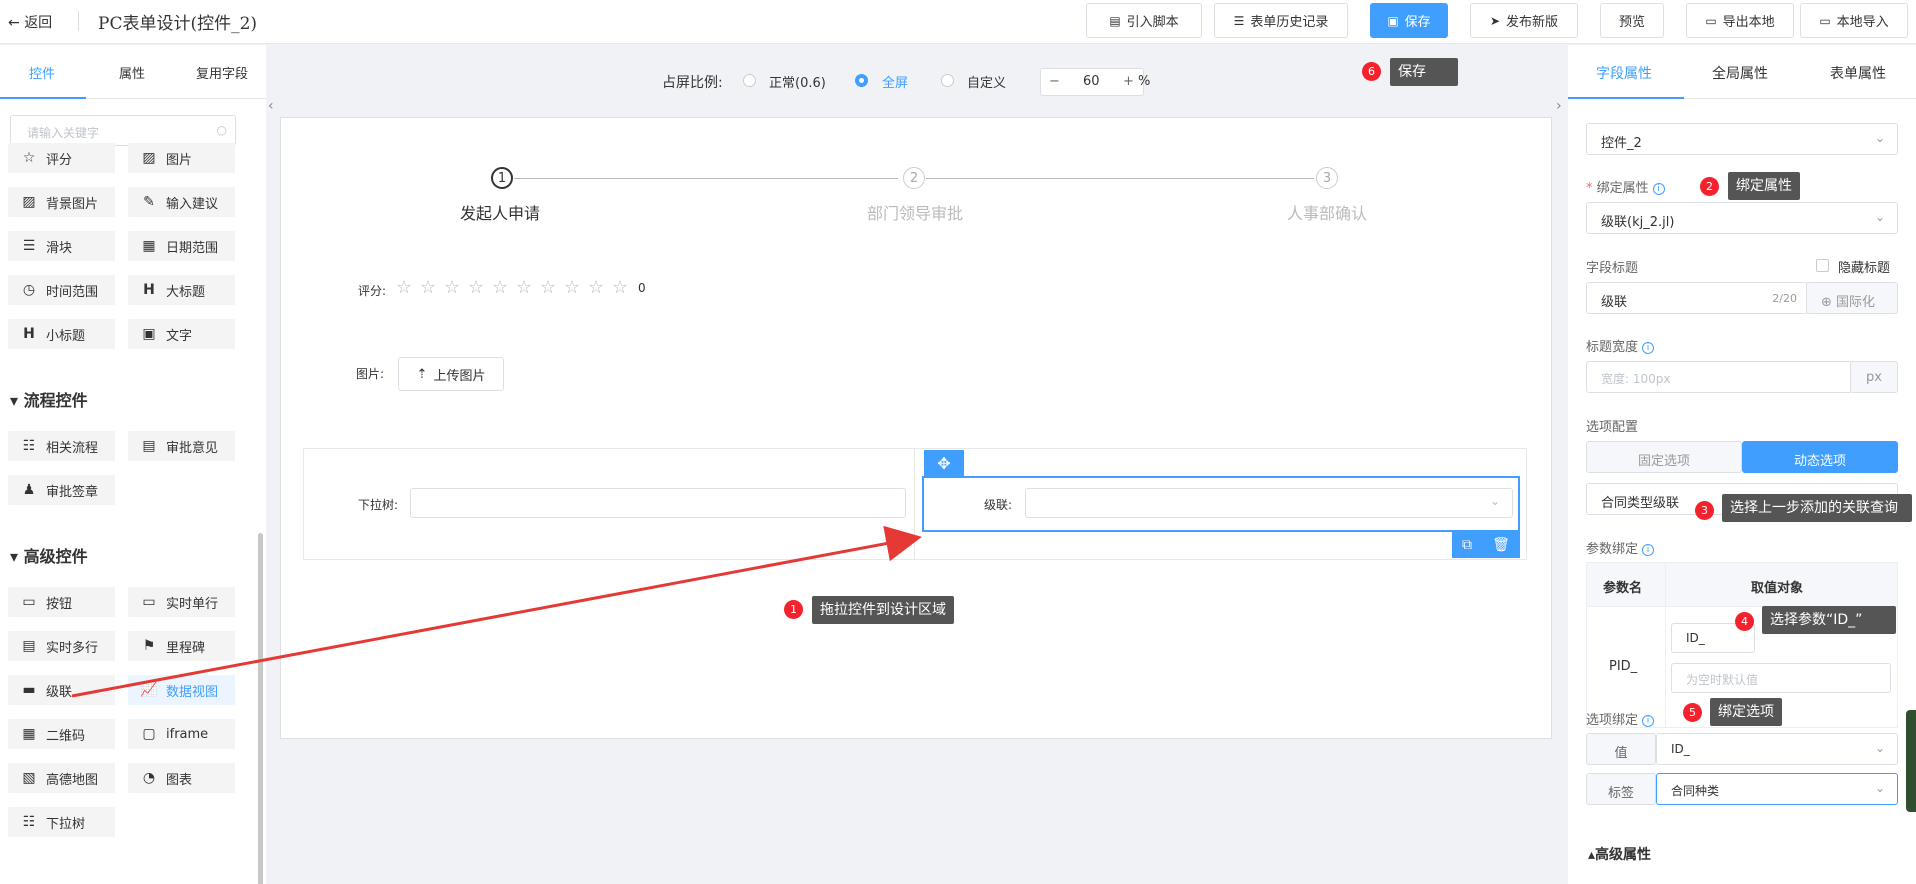 Image resolution: width=1916 pixels, height=884 pixels. I want to click on caret-up-icon: ▴, so click(1592, 855).